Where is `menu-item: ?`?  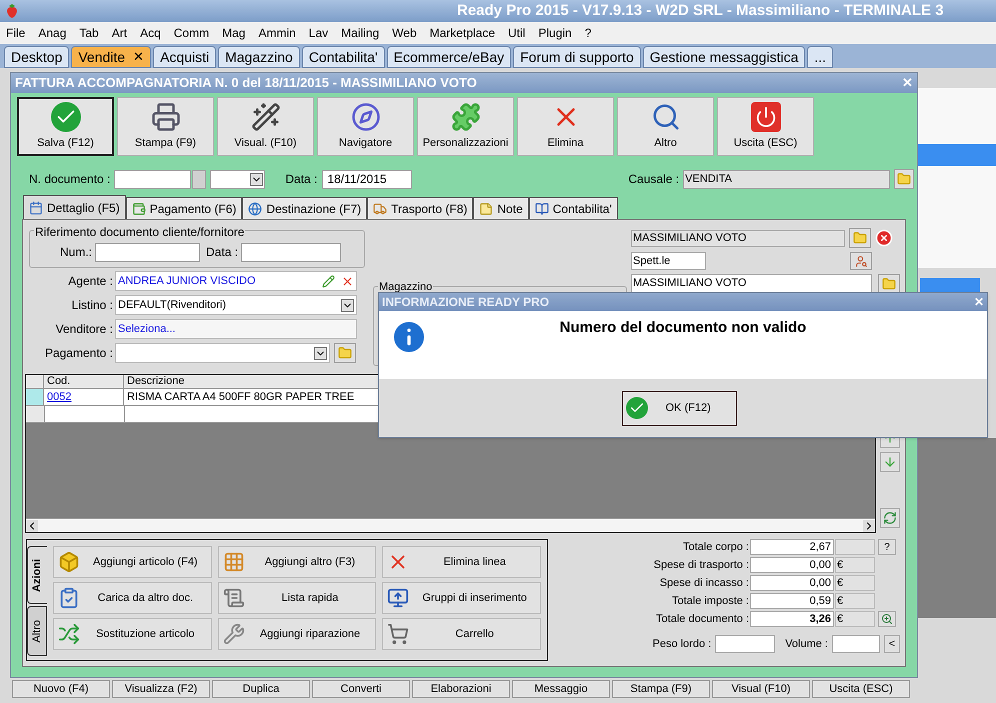 menu-item: ? is located at coordinates (588, 33).